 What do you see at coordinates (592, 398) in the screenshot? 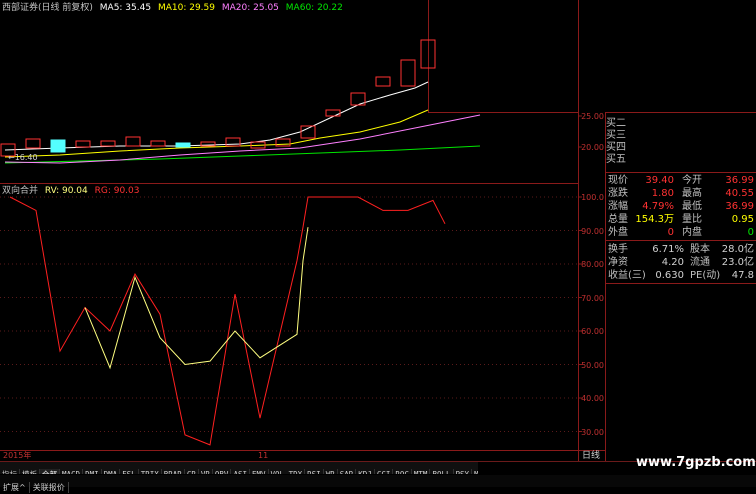
I see `indicator-tick-label: 40.00` at bounding box center [592, 398].